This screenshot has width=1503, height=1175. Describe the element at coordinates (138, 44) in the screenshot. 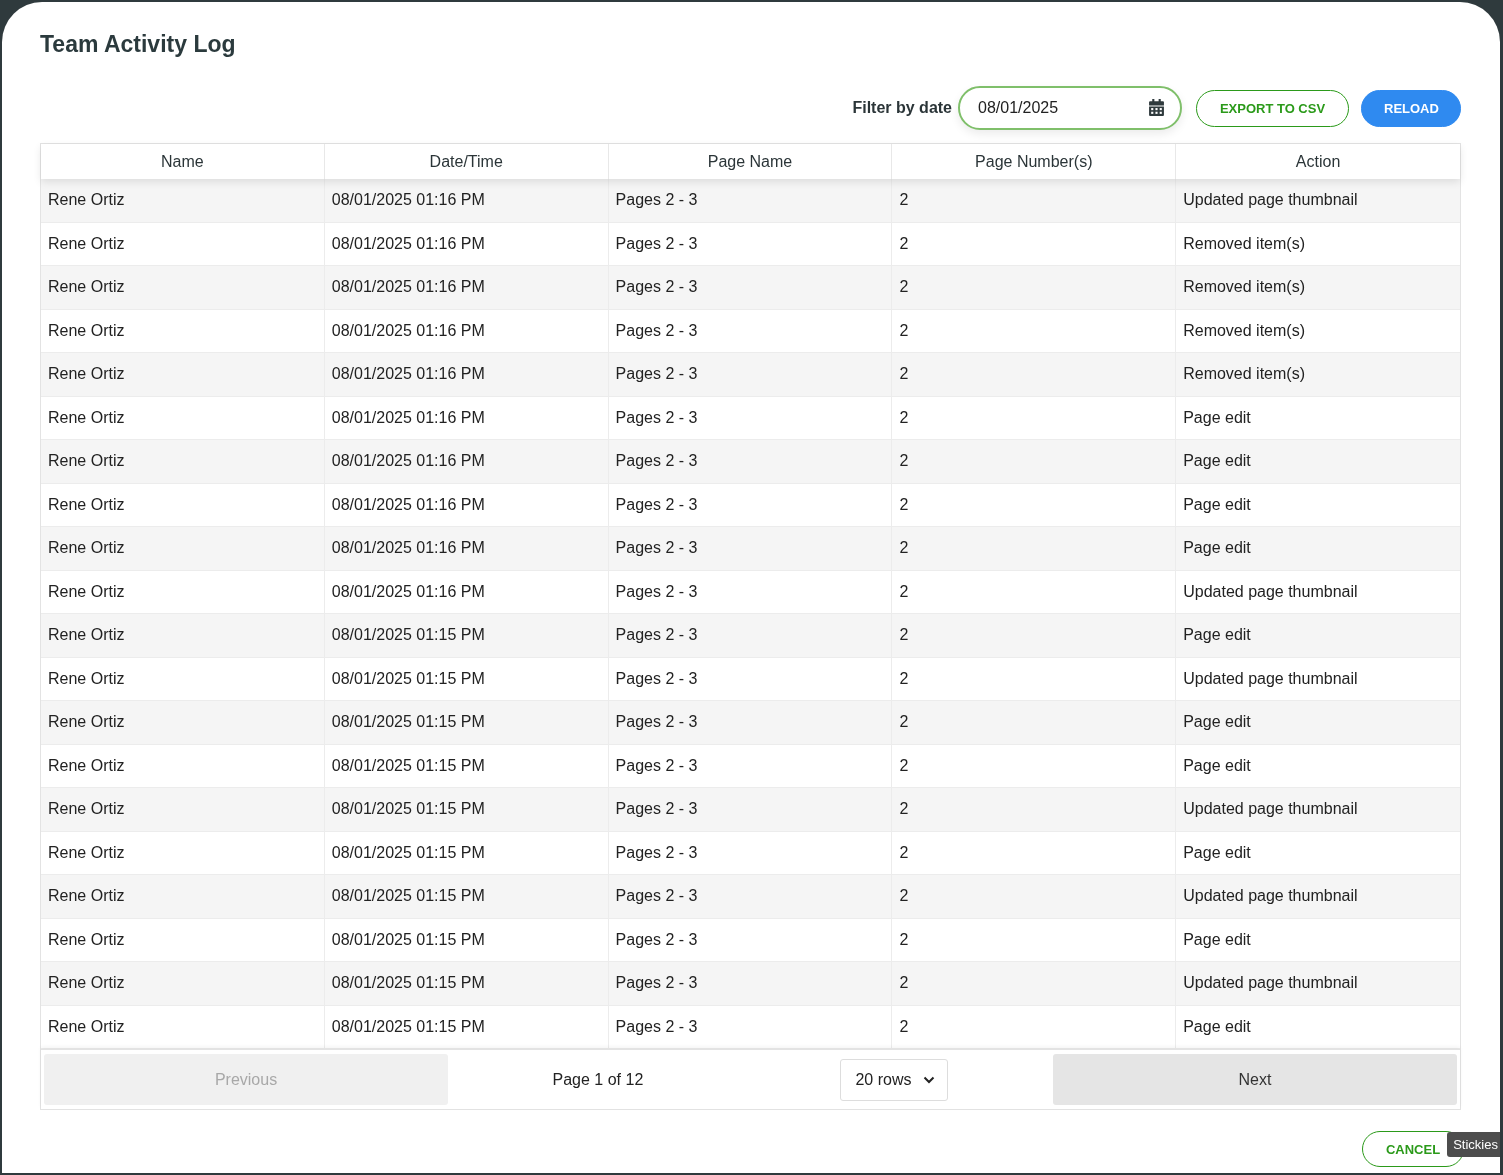

I see `dialog-title: Team Activity Log` at that location.